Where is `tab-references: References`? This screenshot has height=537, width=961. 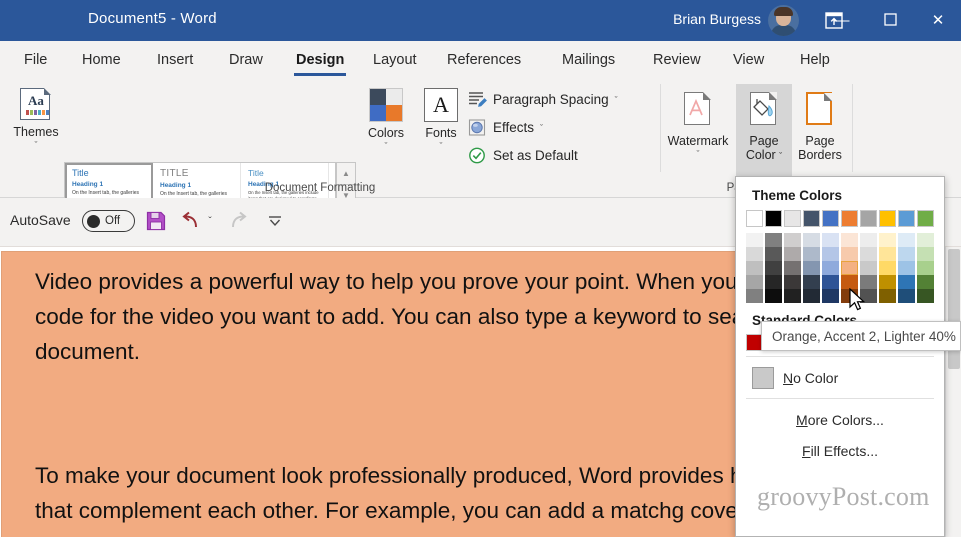 tab-references: References is located at coordinates (484, 59).